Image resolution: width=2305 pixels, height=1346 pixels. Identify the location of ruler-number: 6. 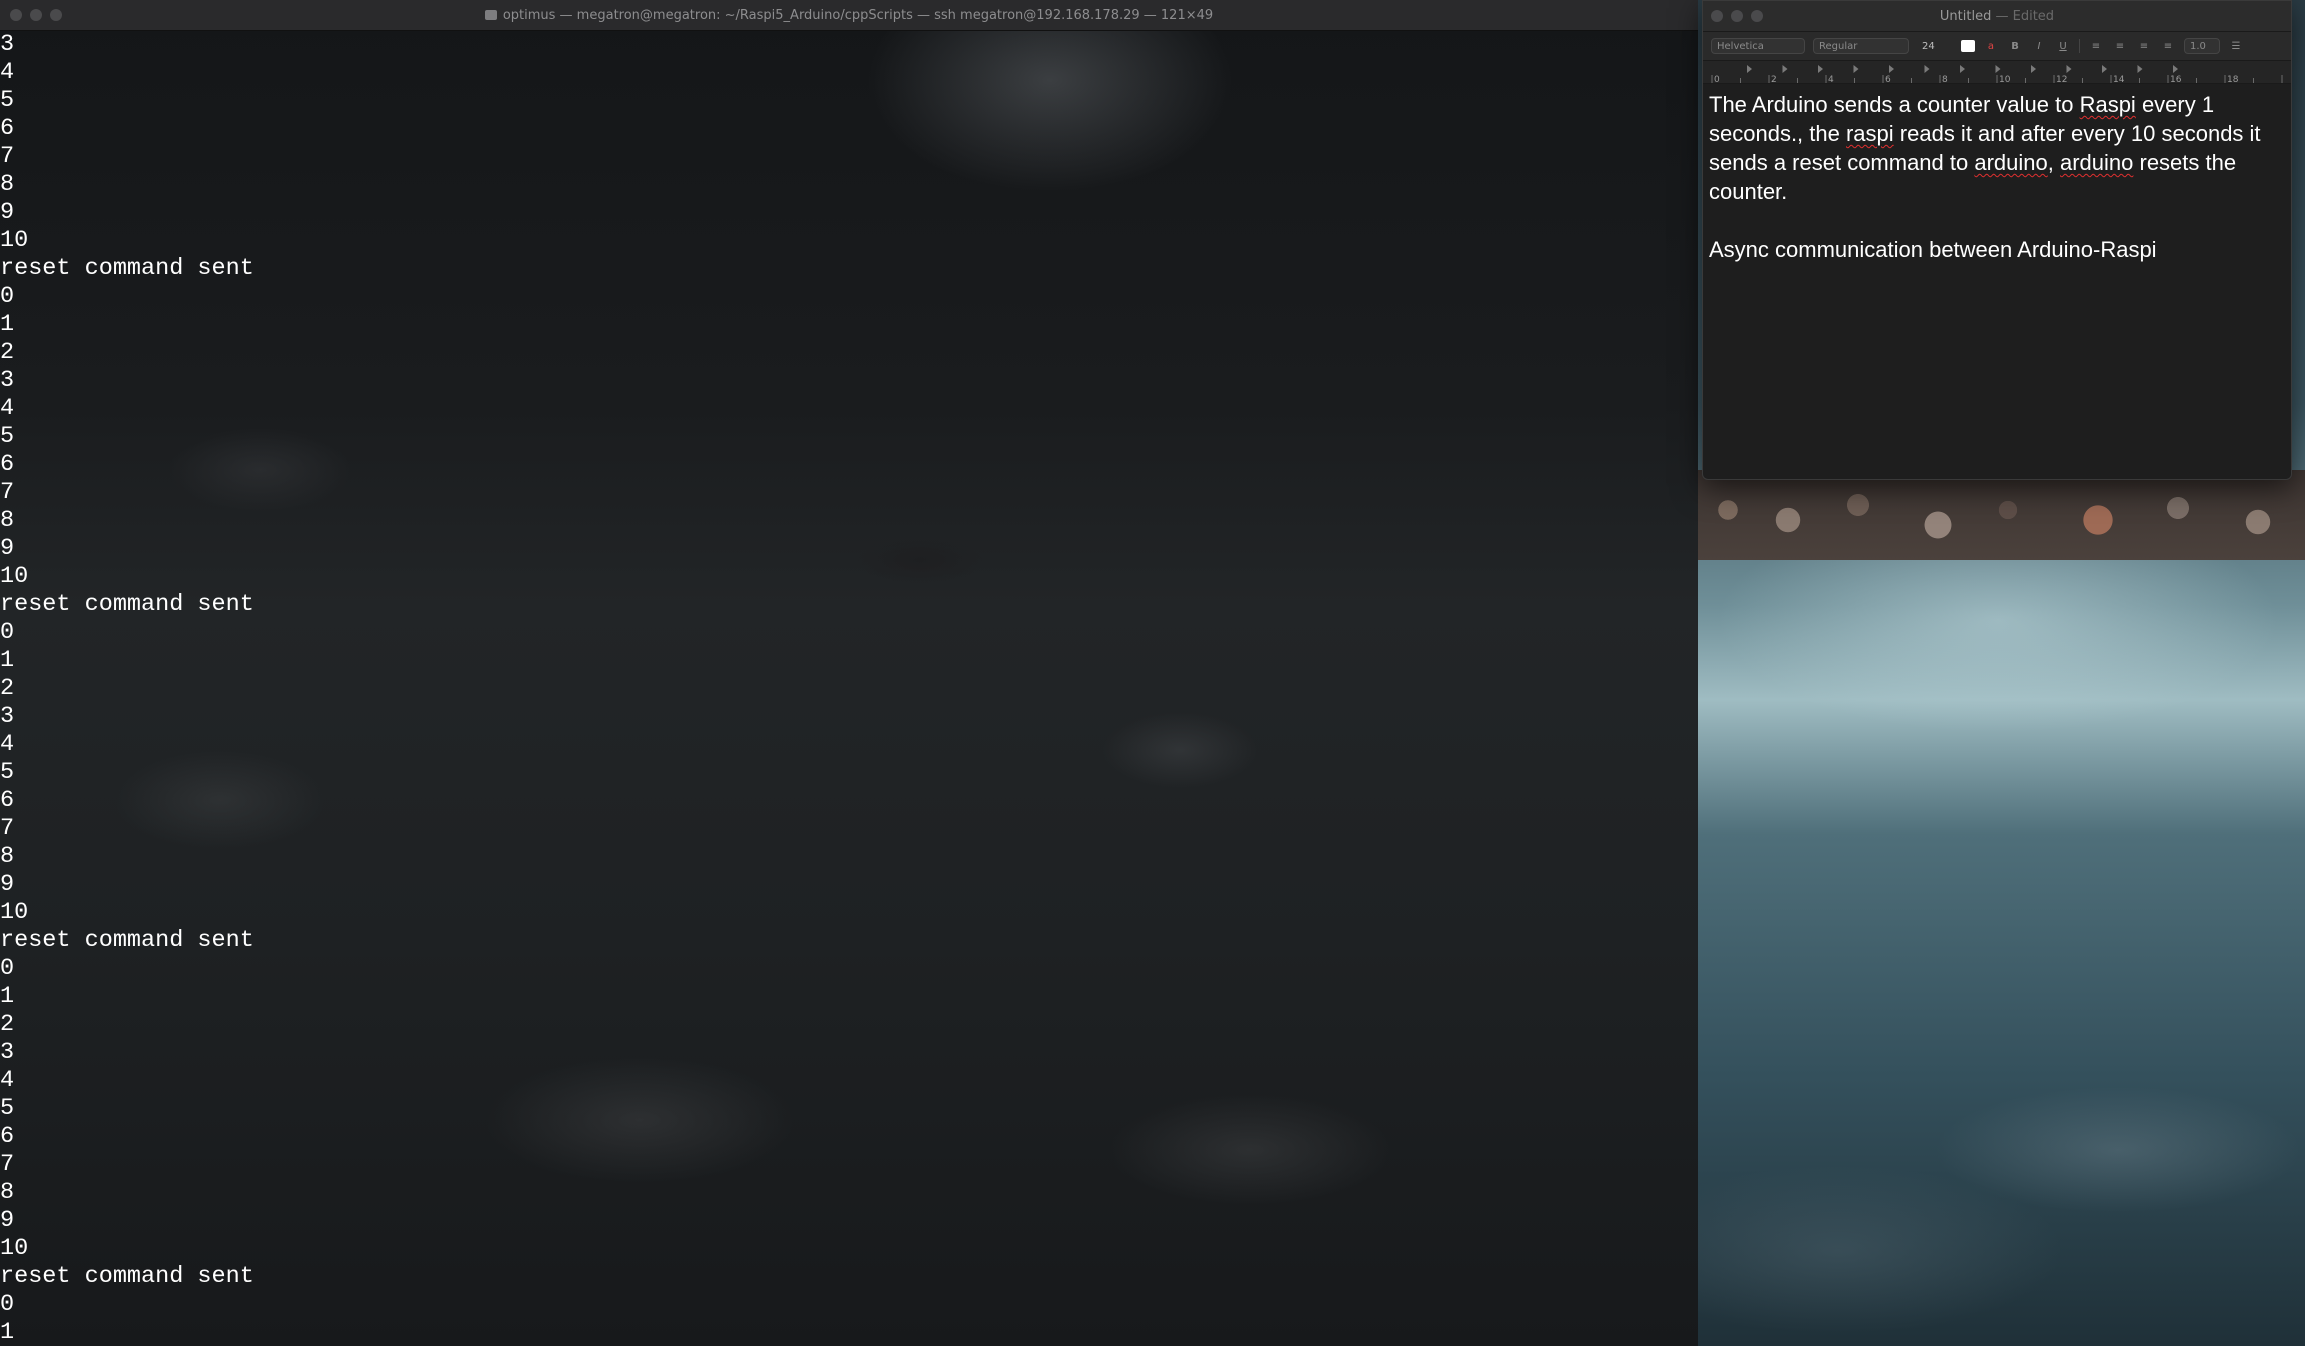
(1888, 79).